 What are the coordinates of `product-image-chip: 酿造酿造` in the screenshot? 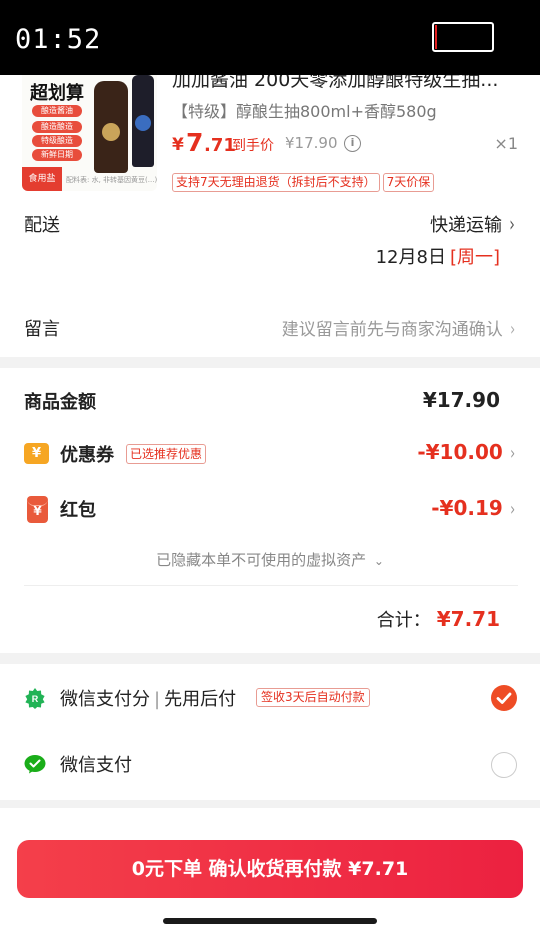 It's located at (57, 127).